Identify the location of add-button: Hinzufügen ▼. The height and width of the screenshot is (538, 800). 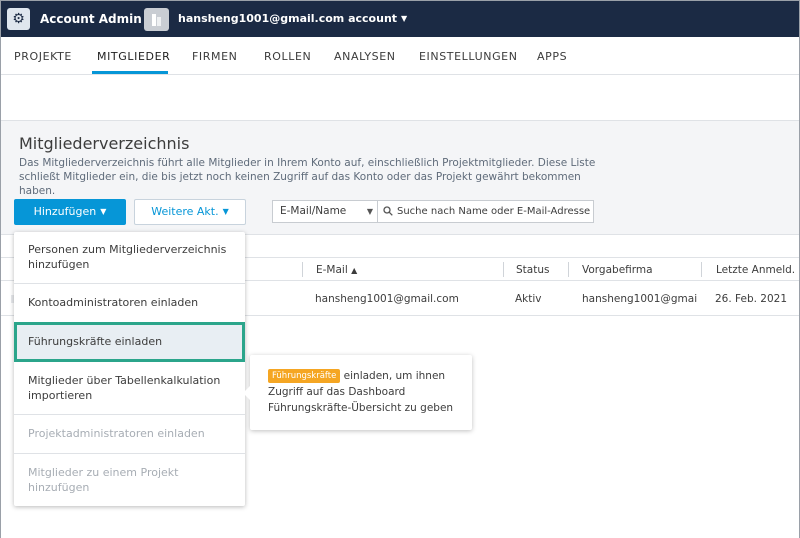
(70, 212).